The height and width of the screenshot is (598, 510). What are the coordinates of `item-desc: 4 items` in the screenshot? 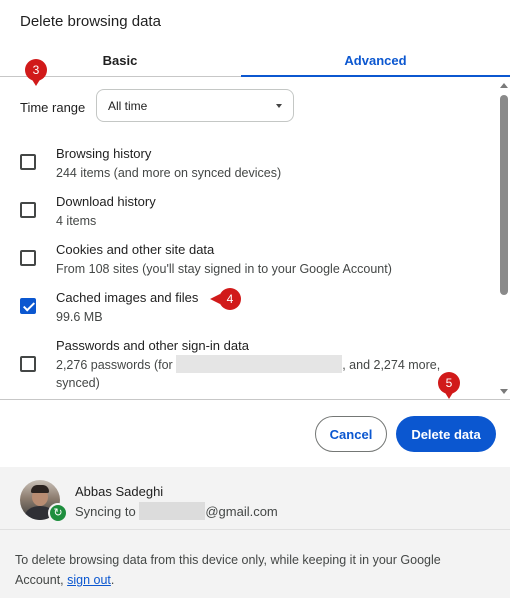 It's located at (76, 221).